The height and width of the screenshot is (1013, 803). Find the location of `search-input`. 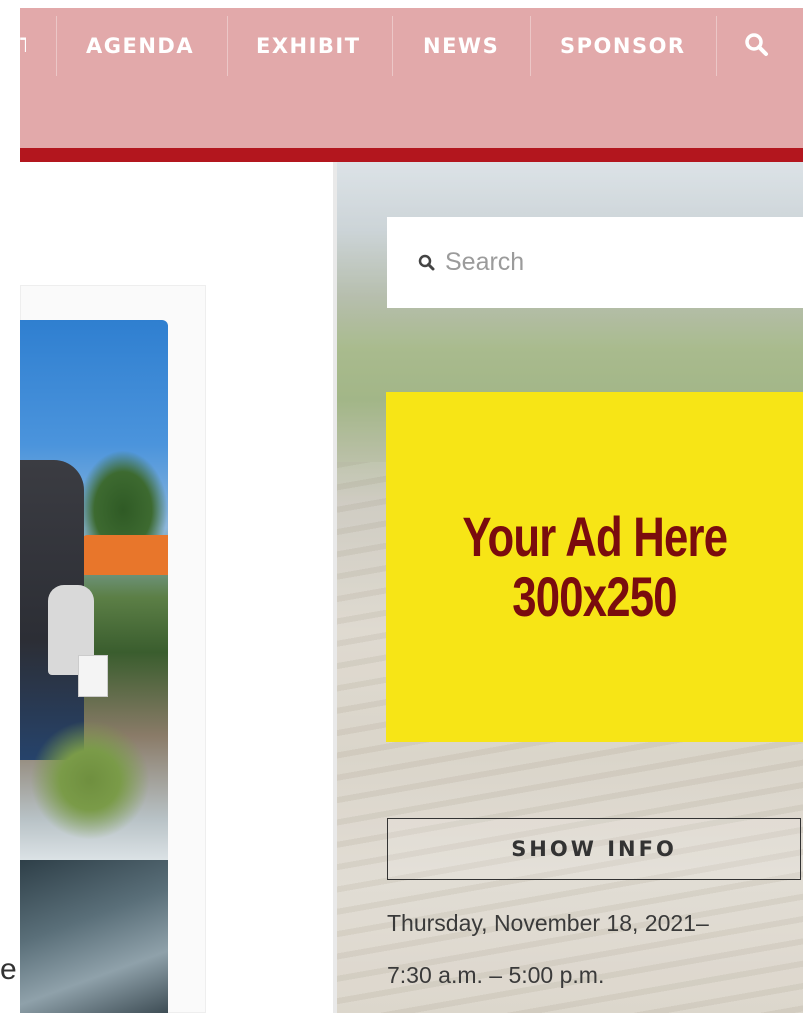

search-input is located at coordinates (610, 262).